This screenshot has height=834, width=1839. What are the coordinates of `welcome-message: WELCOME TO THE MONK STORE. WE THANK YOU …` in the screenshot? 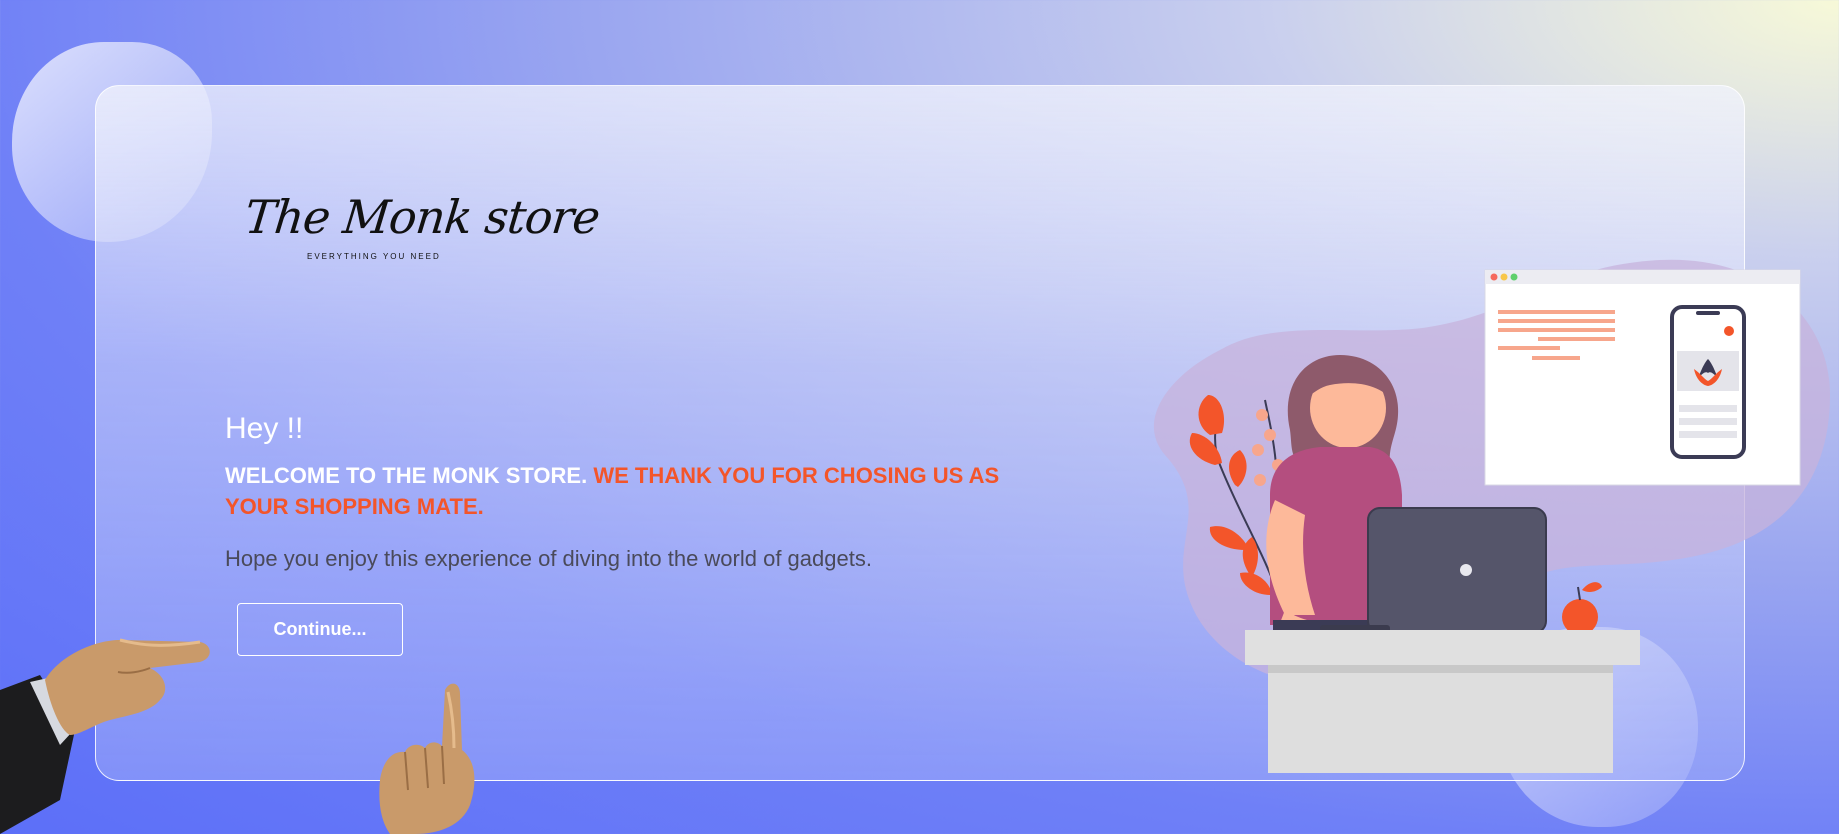 It's located at (625, 491).